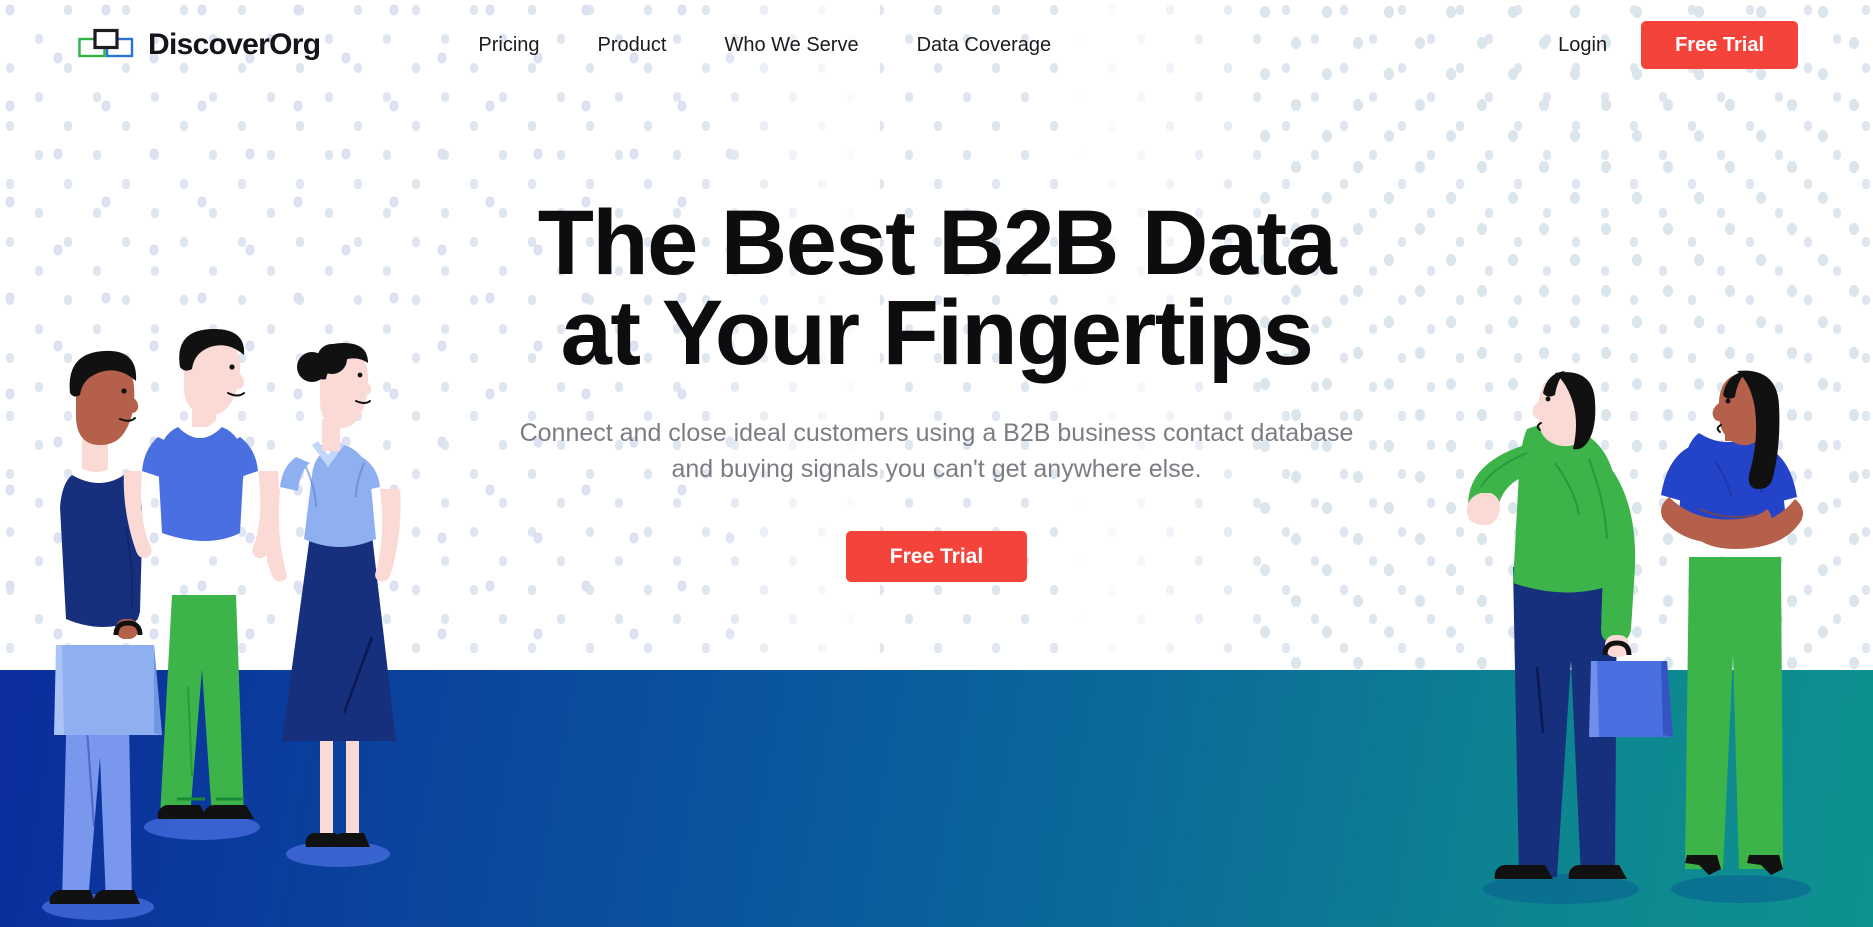 This screenshot has height=927, width=1873. I want to click on login-link: Login, so click(1582, 45).